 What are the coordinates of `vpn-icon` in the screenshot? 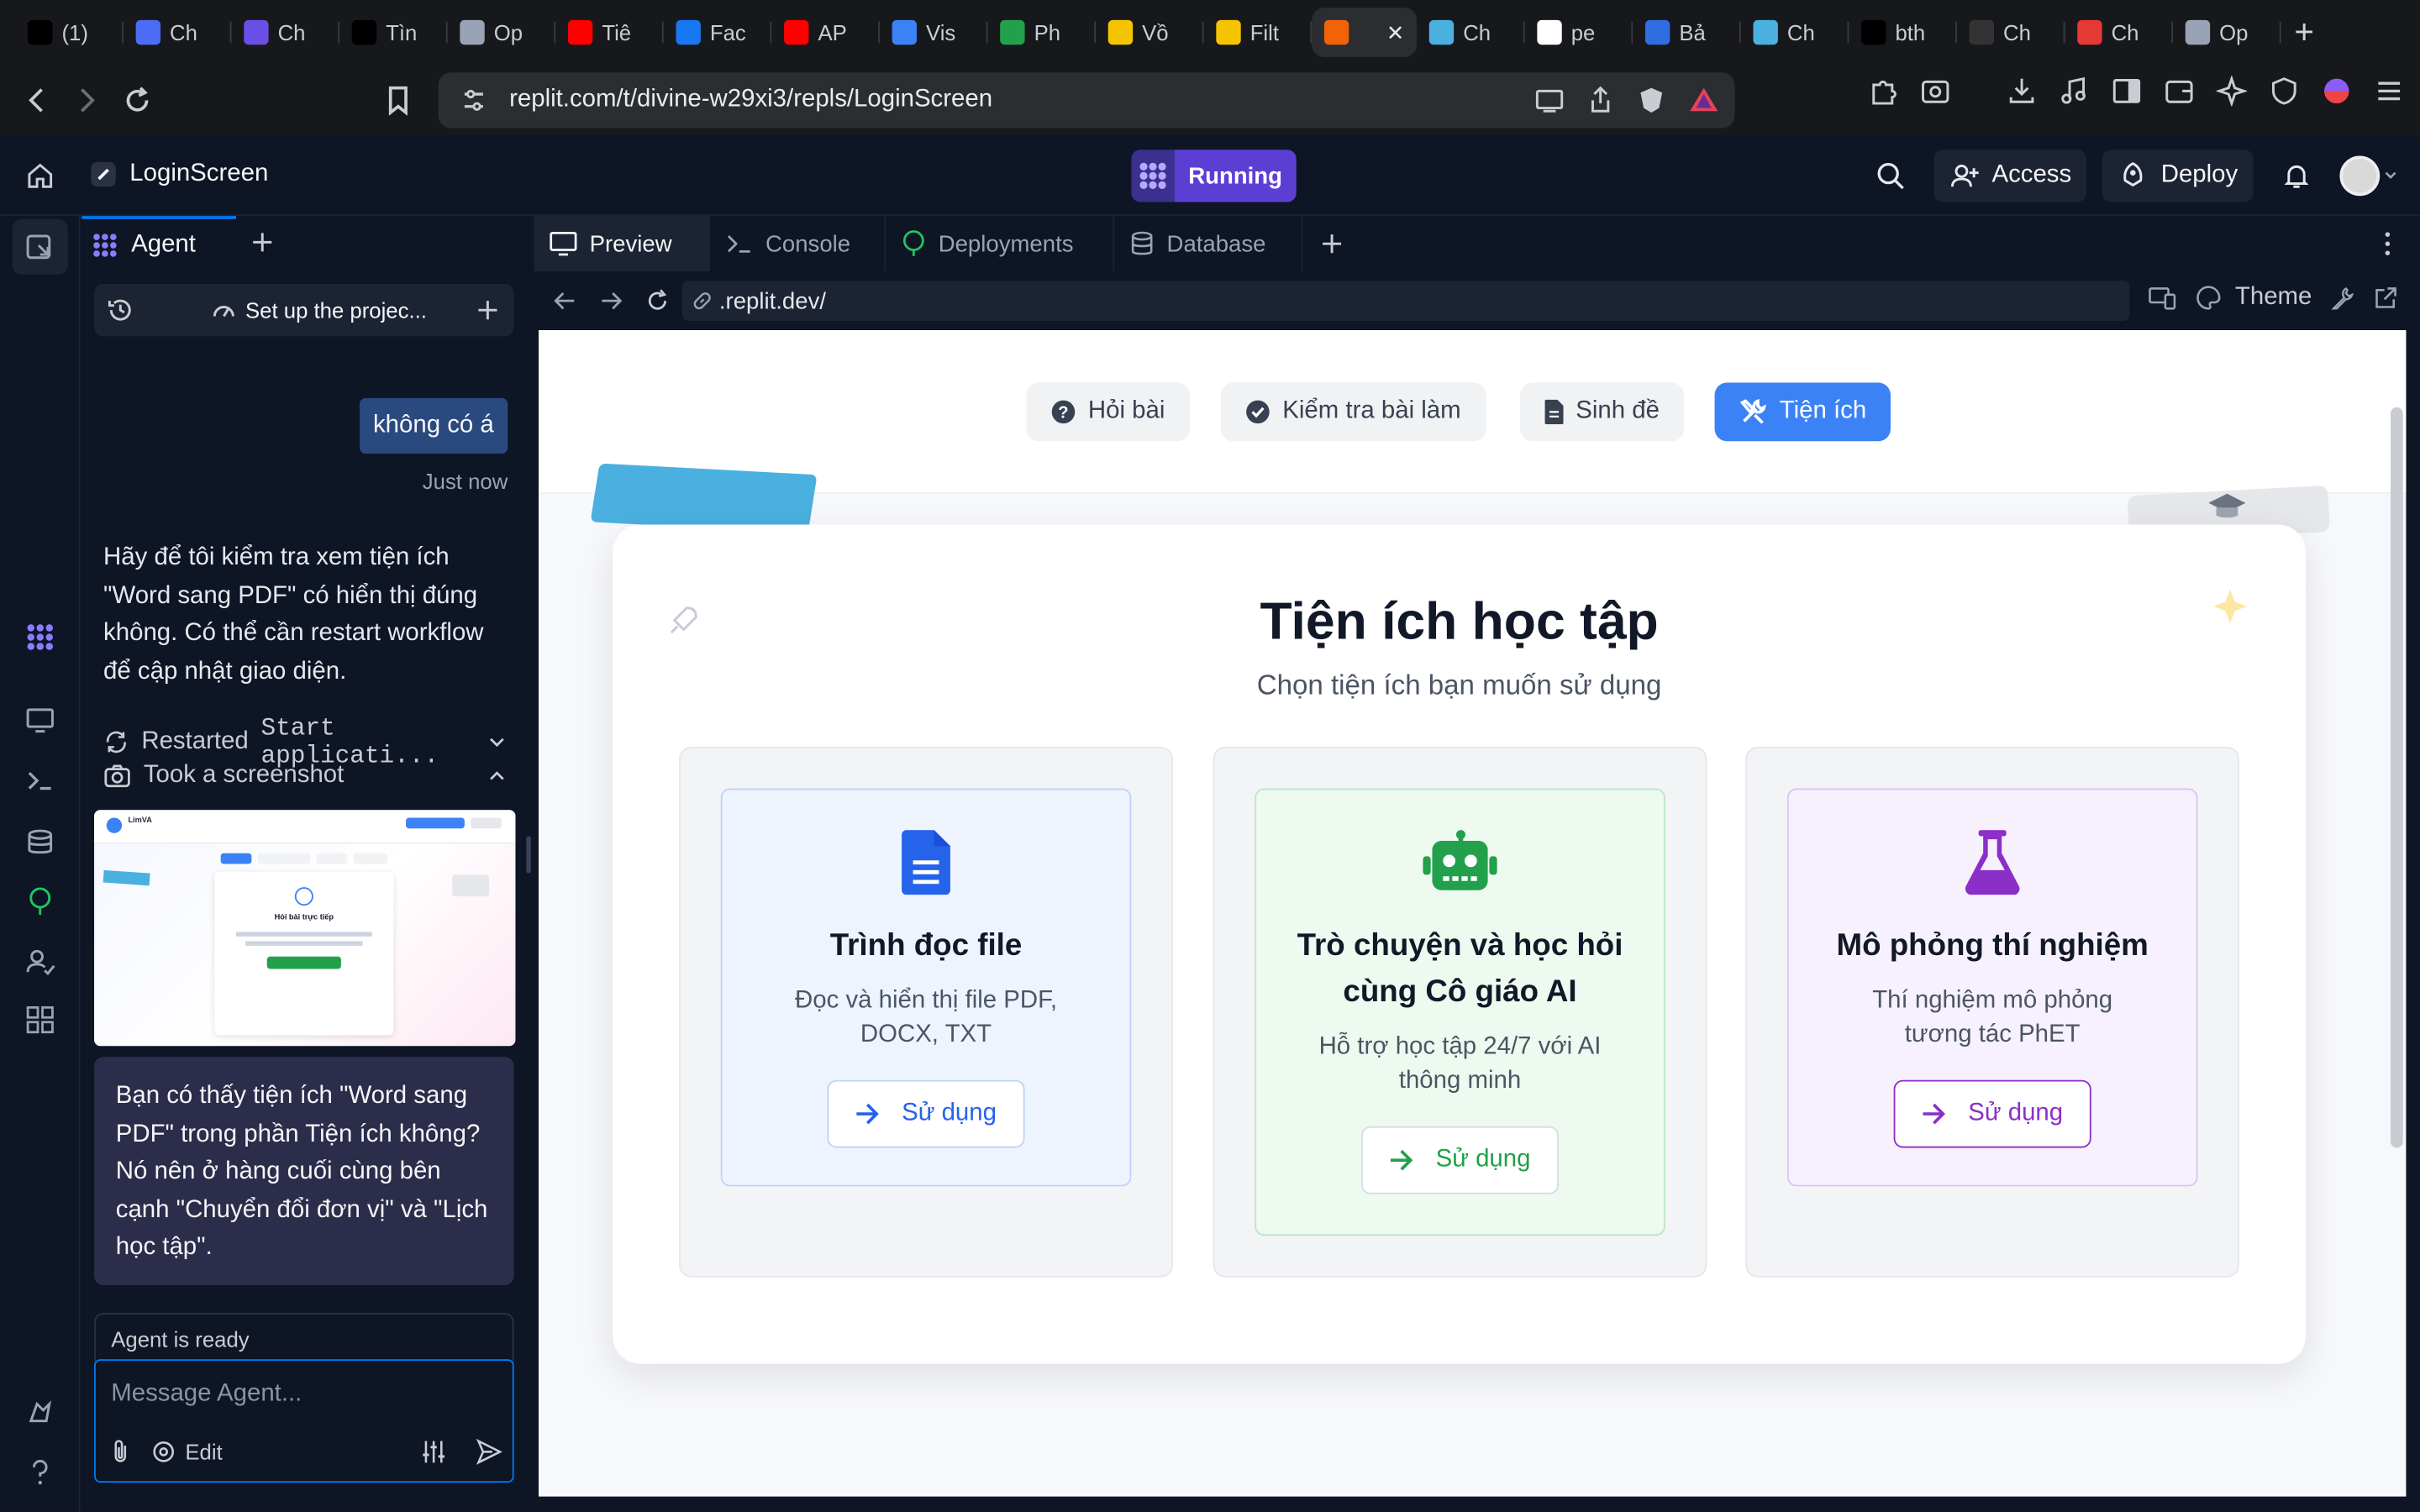 It's located at (2284, 91).